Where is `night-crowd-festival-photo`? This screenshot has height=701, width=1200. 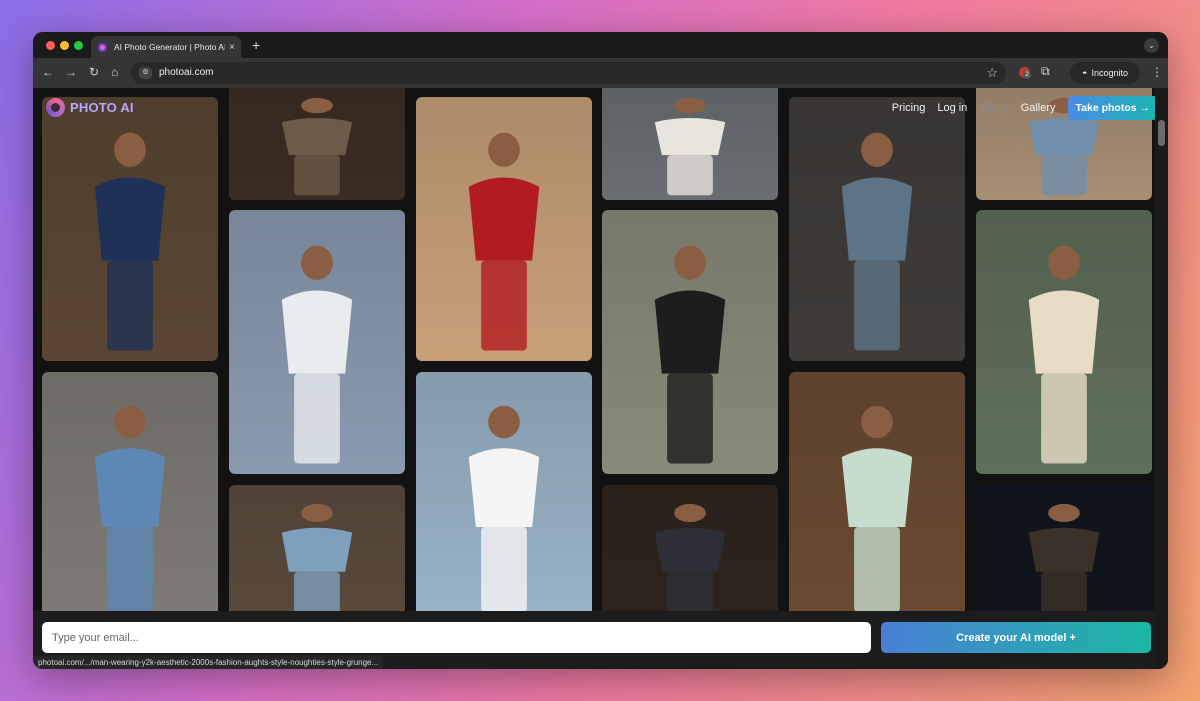
night-crowd-festival-photo is located at coordinates (1064, 555).